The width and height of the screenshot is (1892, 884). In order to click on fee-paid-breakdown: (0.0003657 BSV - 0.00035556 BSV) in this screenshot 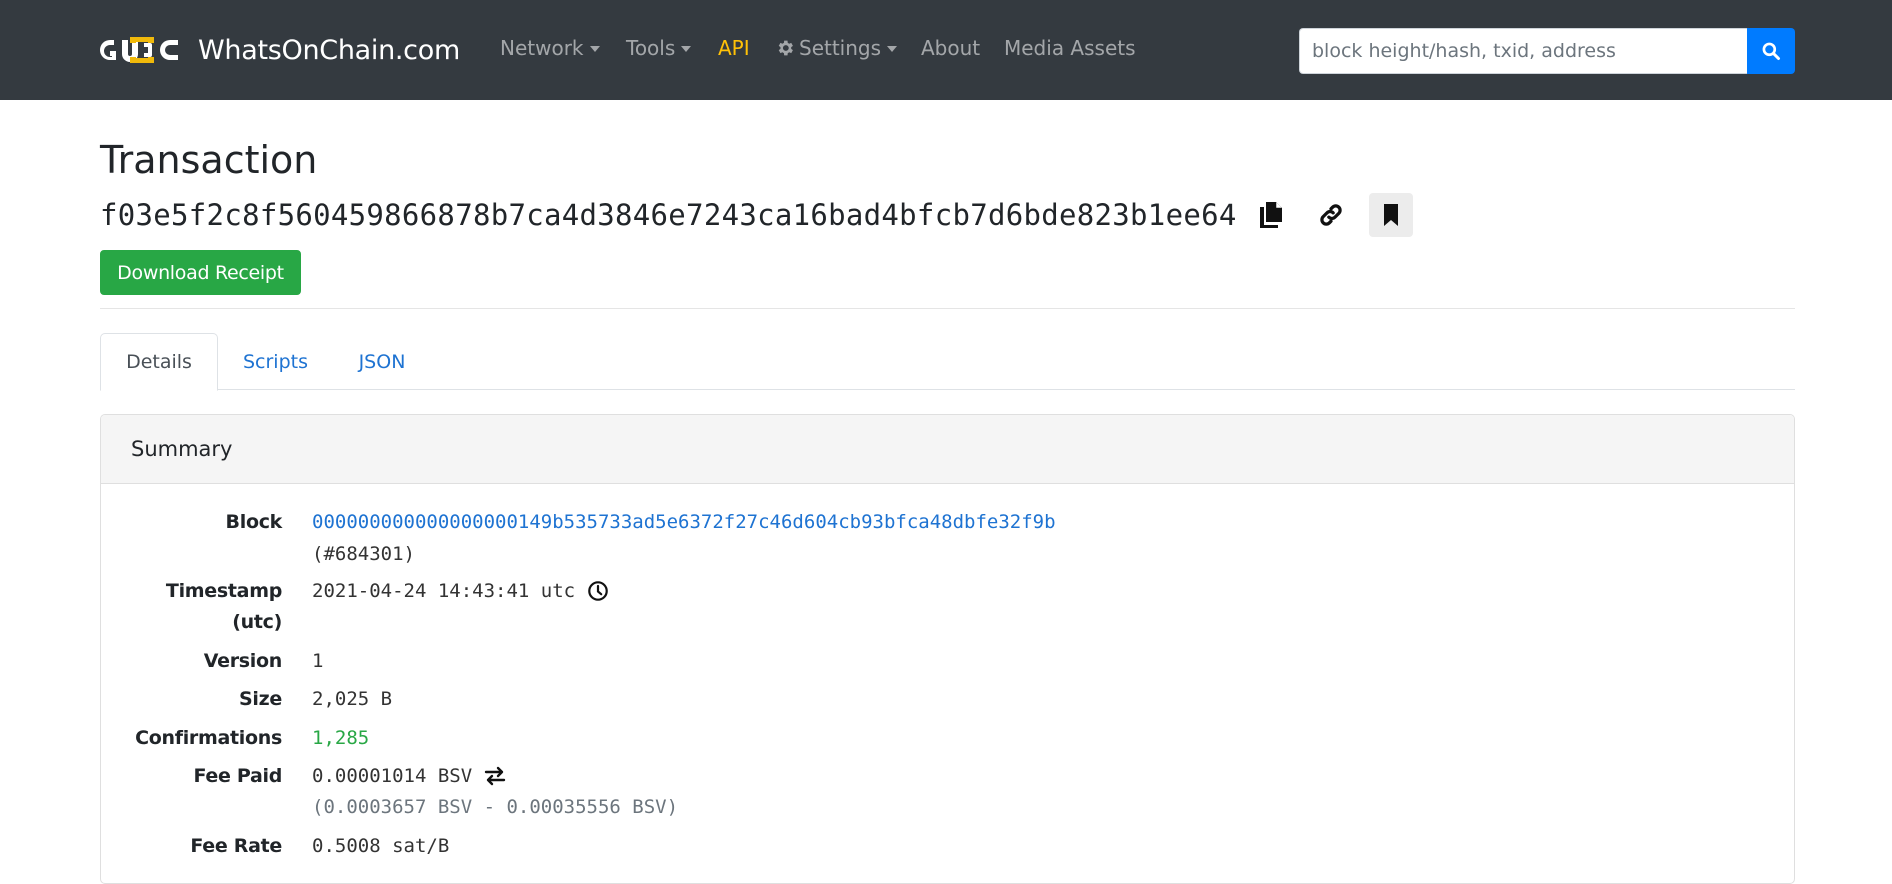, I will do `click(495, 807)`.